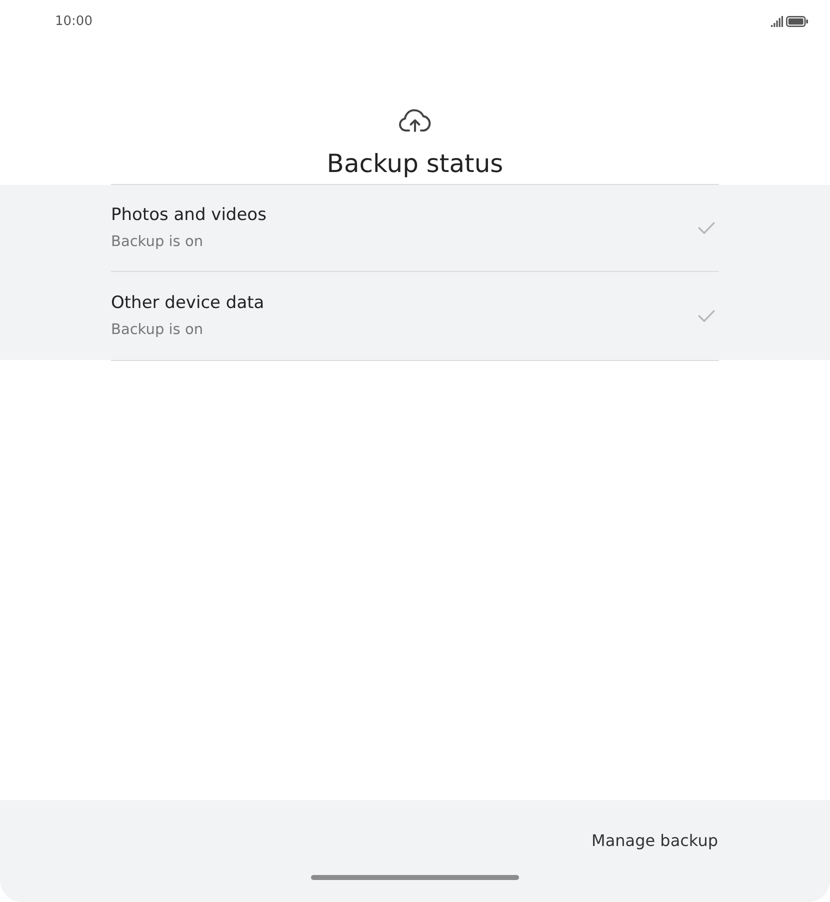  I want to click on page-title: Backup status, so click(415, 164).